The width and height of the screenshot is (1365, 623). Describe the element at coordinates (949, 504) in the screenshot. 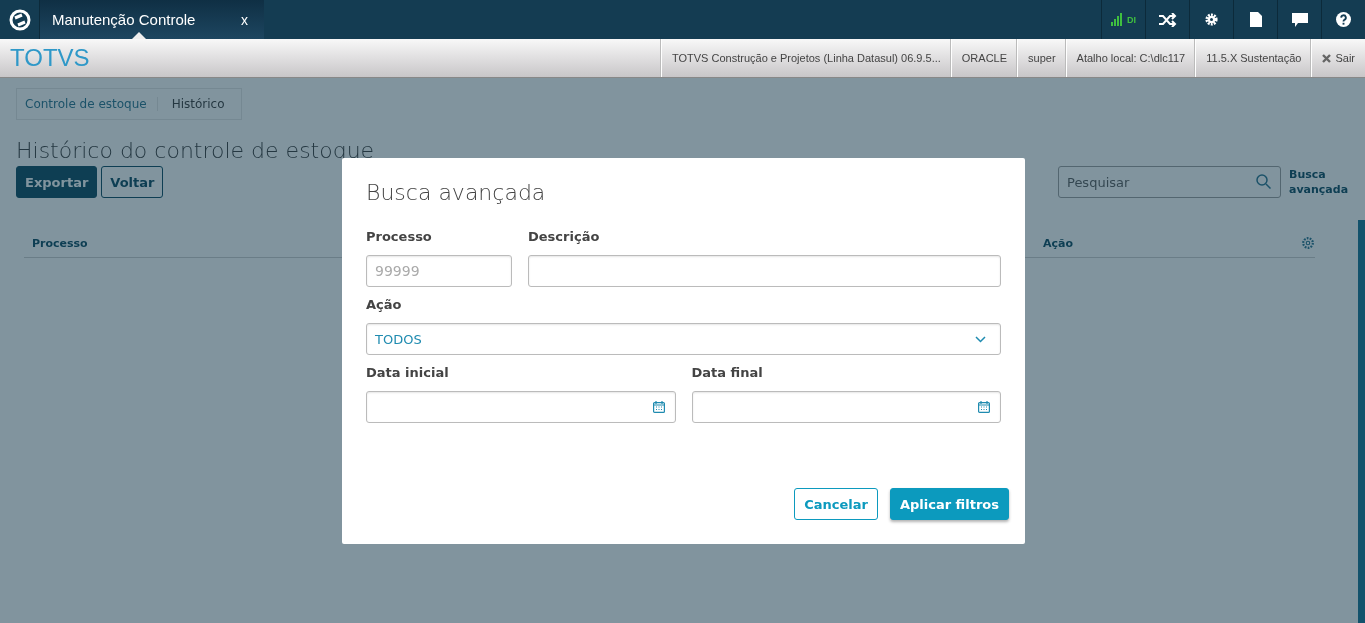

I see `dialog-button: Aplicar filtros` at that location.